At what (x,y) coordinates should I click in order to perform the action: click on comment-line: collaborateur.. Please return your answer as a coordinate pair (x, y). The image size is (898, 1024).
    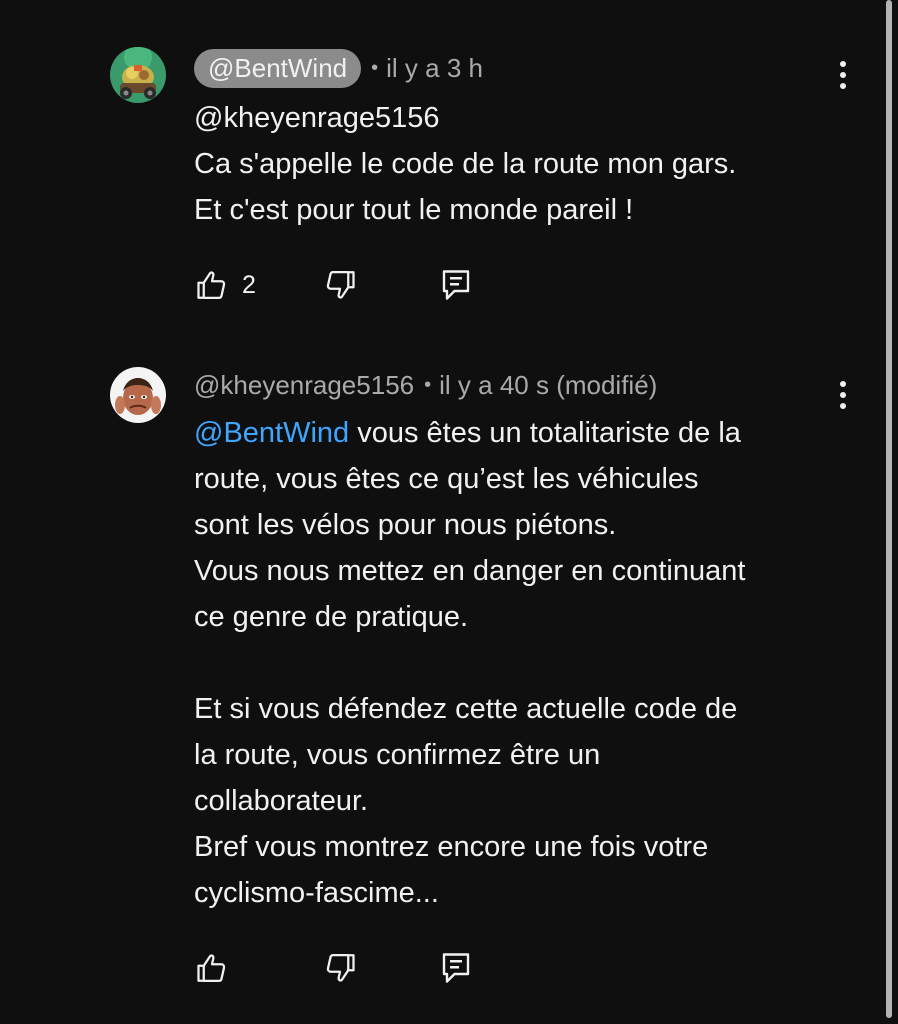
    Looking at the image, I should click on (281, 801).